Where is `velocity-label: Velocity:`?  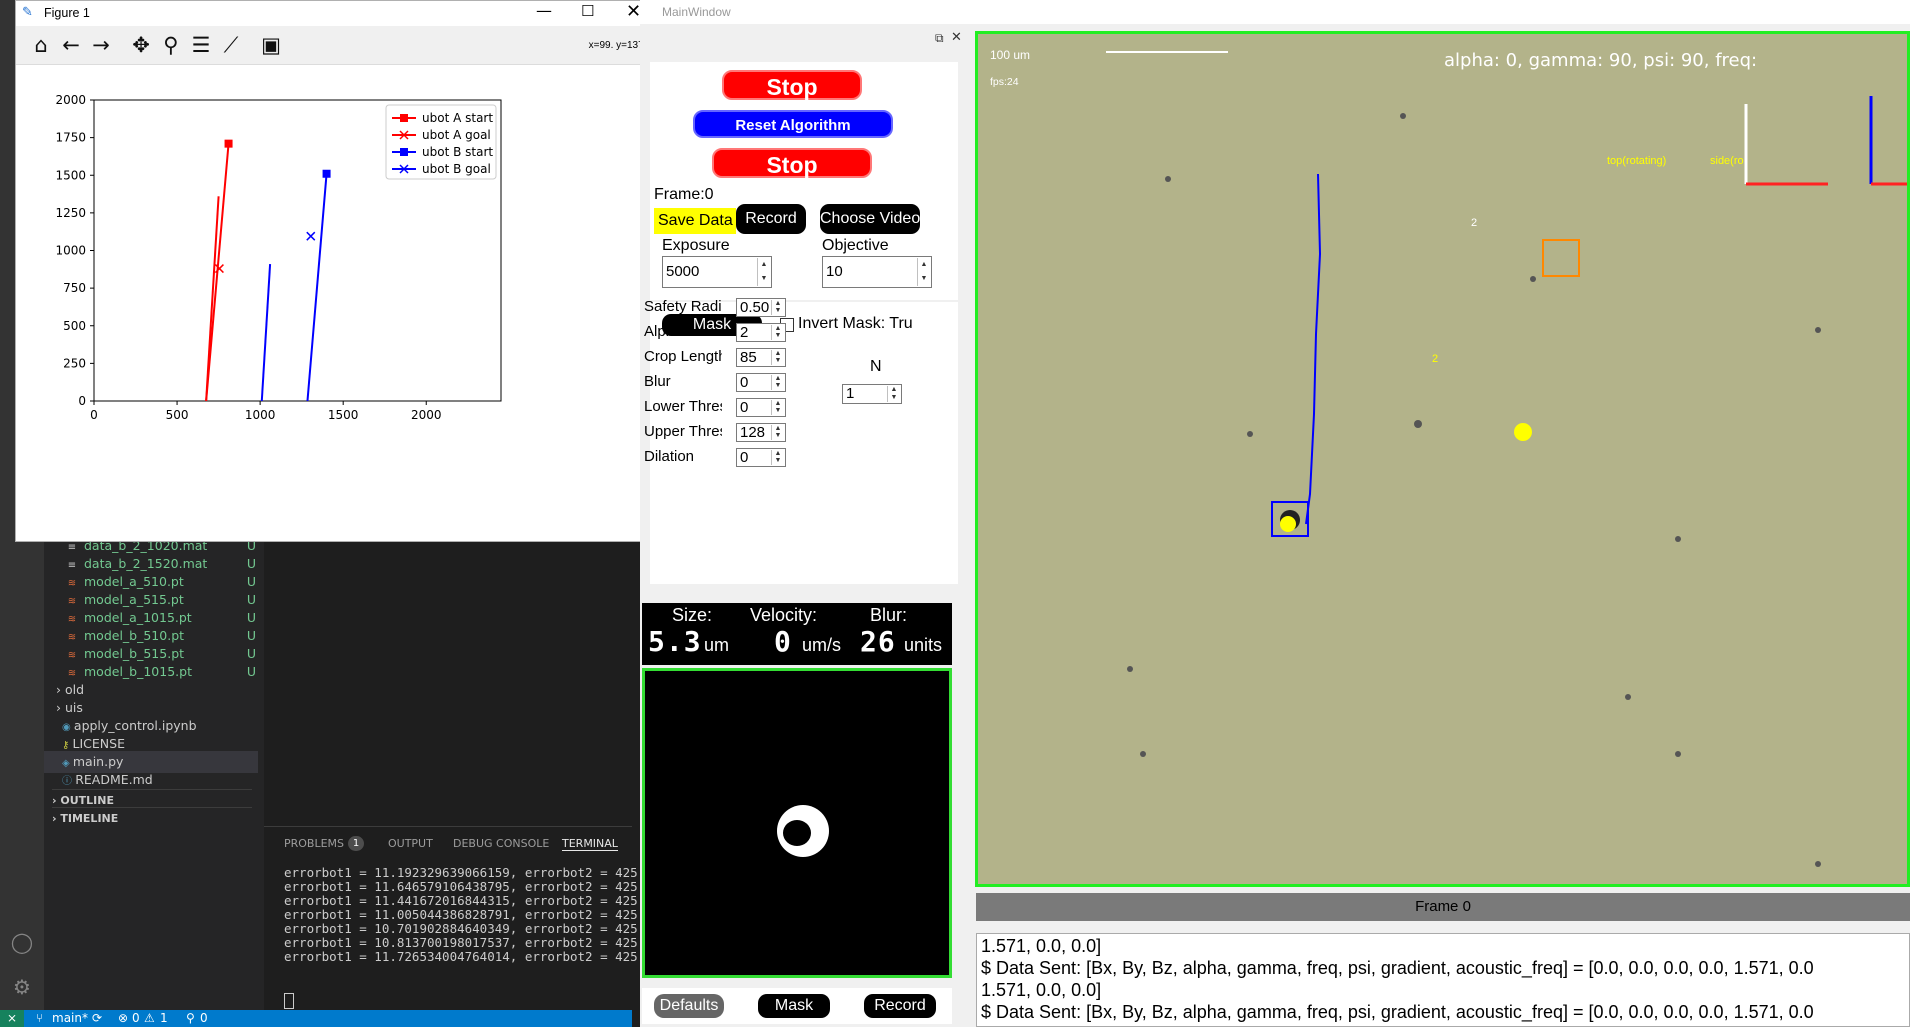
velocity-label: Velocity: is located at coordinates (784, 615).